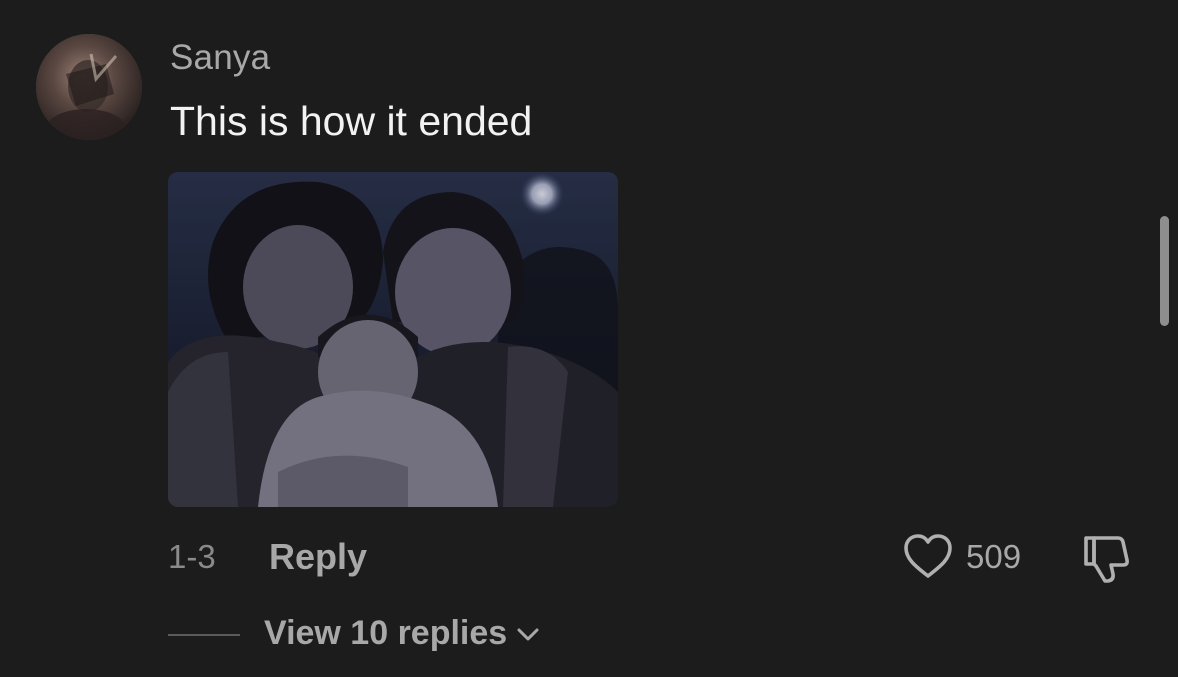 Image resolution: width=1178 pixels, height=677 pixels. Describe the element at coordinates (386, 633) in the screenshot. I see `view-replies-label: View 10 replies` at that location.